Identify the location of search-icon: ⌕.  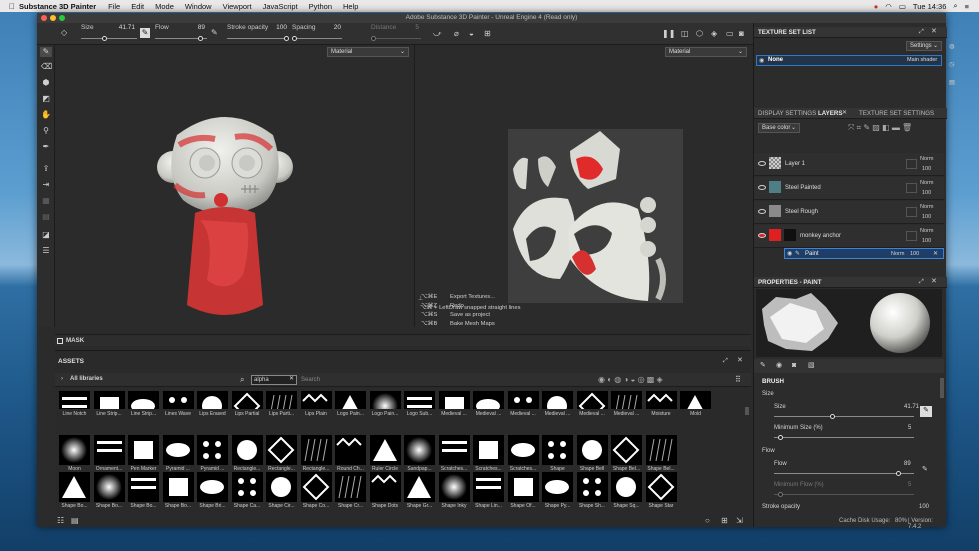
(955, 6).